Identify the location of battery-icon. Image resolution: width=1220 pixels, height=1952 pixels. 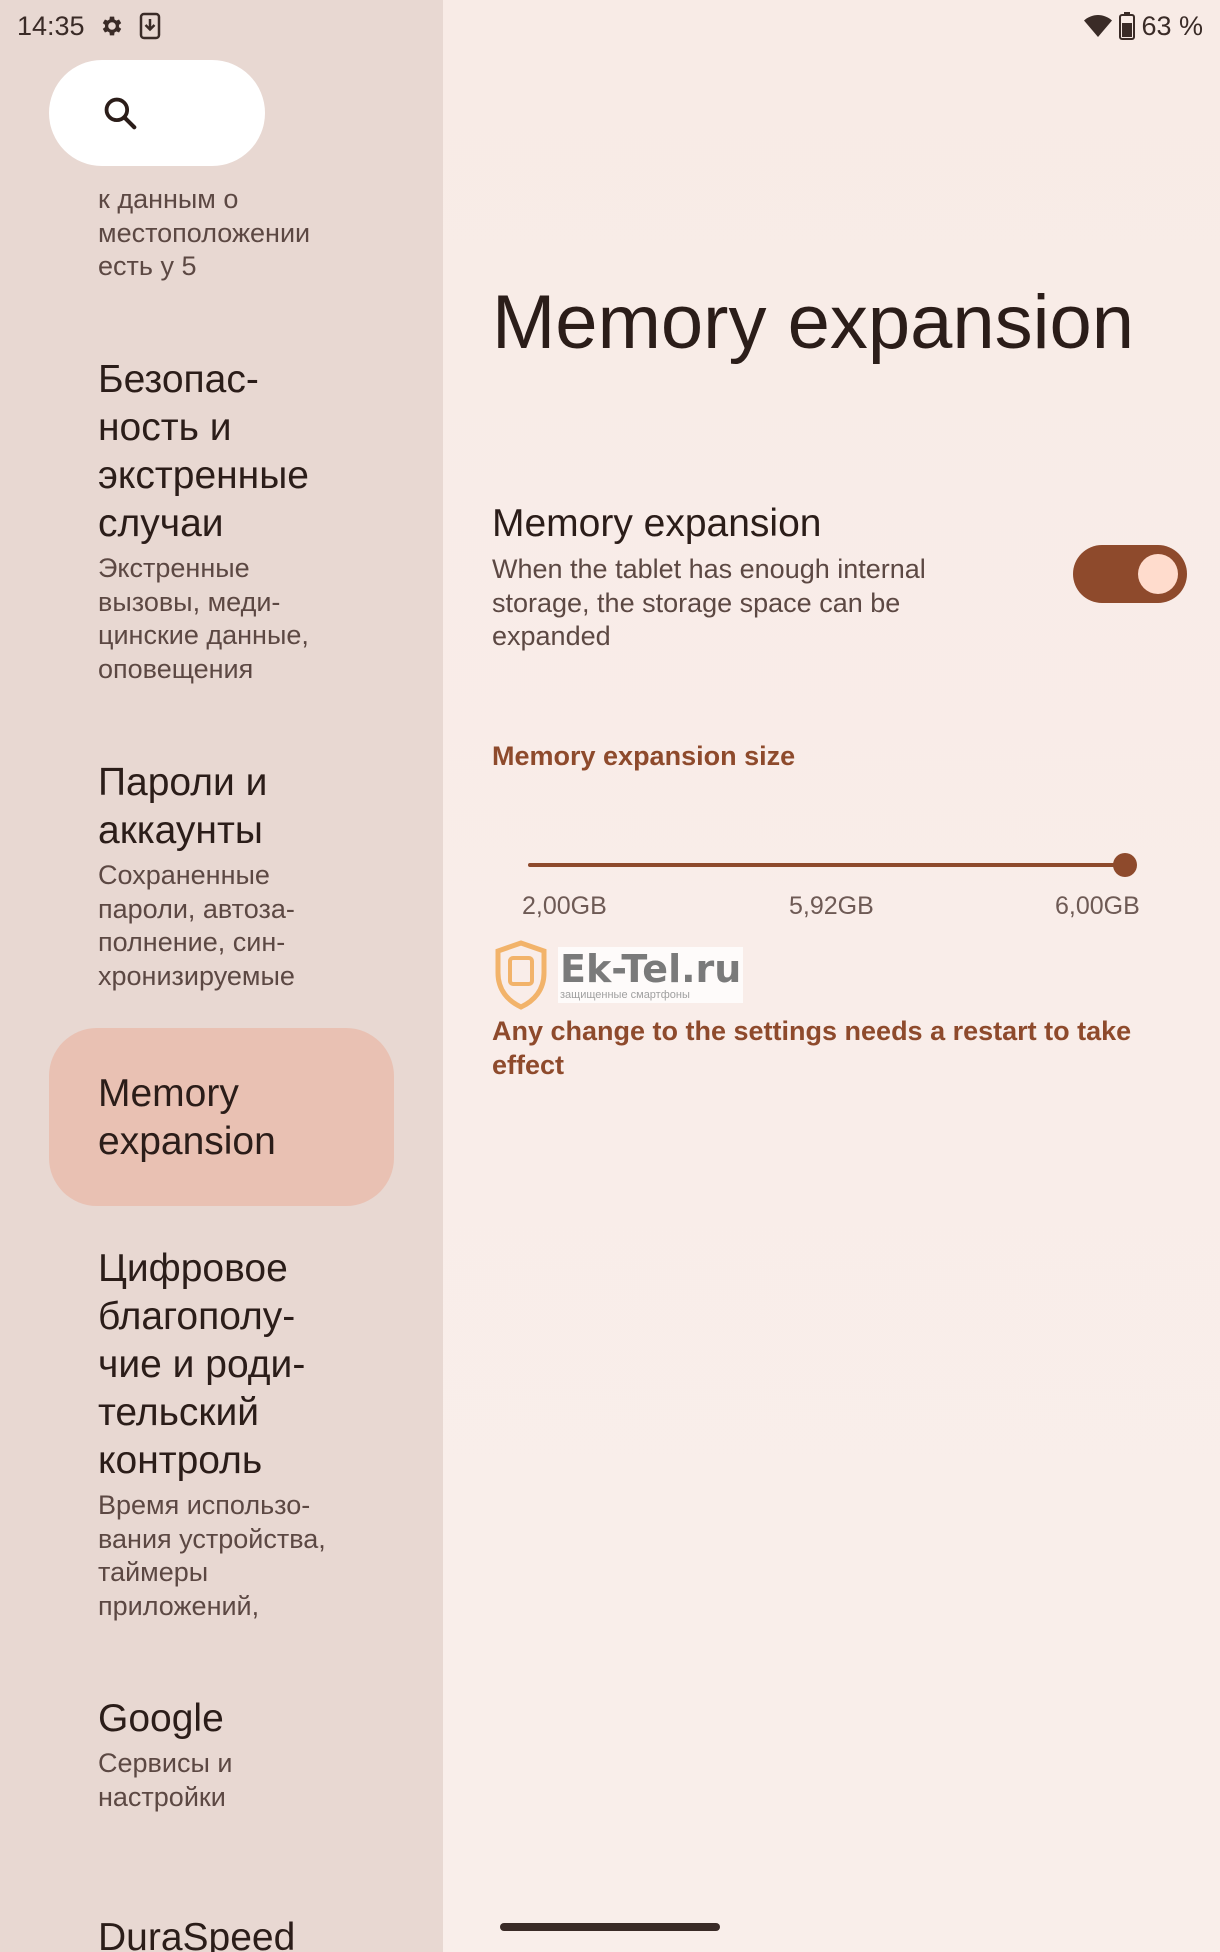
(1127, 26).